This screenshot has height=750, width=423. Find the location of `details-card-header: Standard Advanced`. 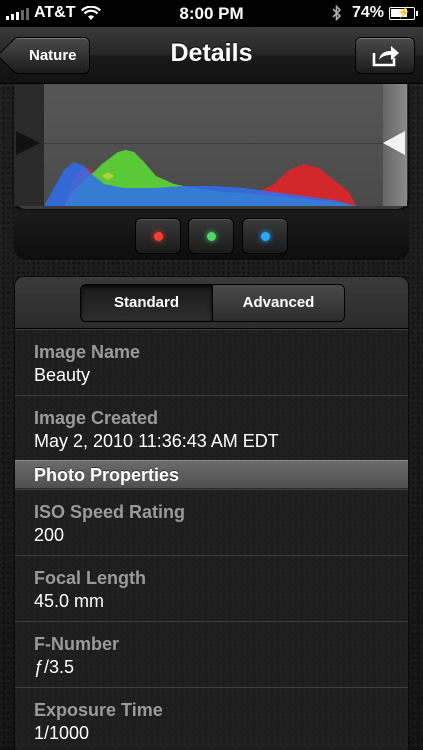

details-card-header: Standard Advanced is located at coordinates (211, 303).